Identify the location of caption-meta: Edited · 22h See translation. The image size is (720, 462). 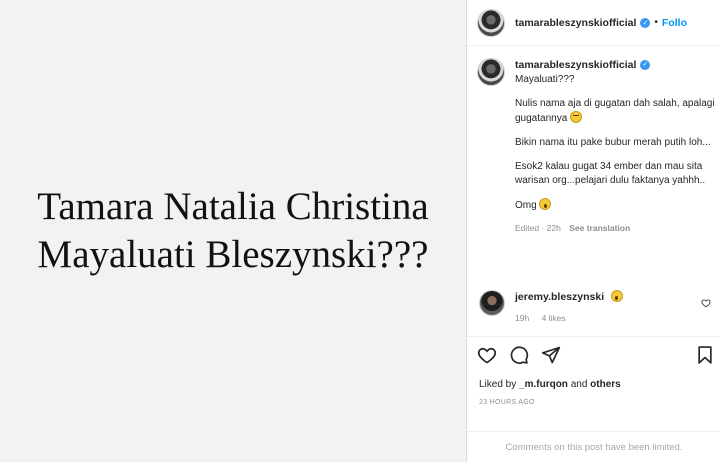
(616, 228).